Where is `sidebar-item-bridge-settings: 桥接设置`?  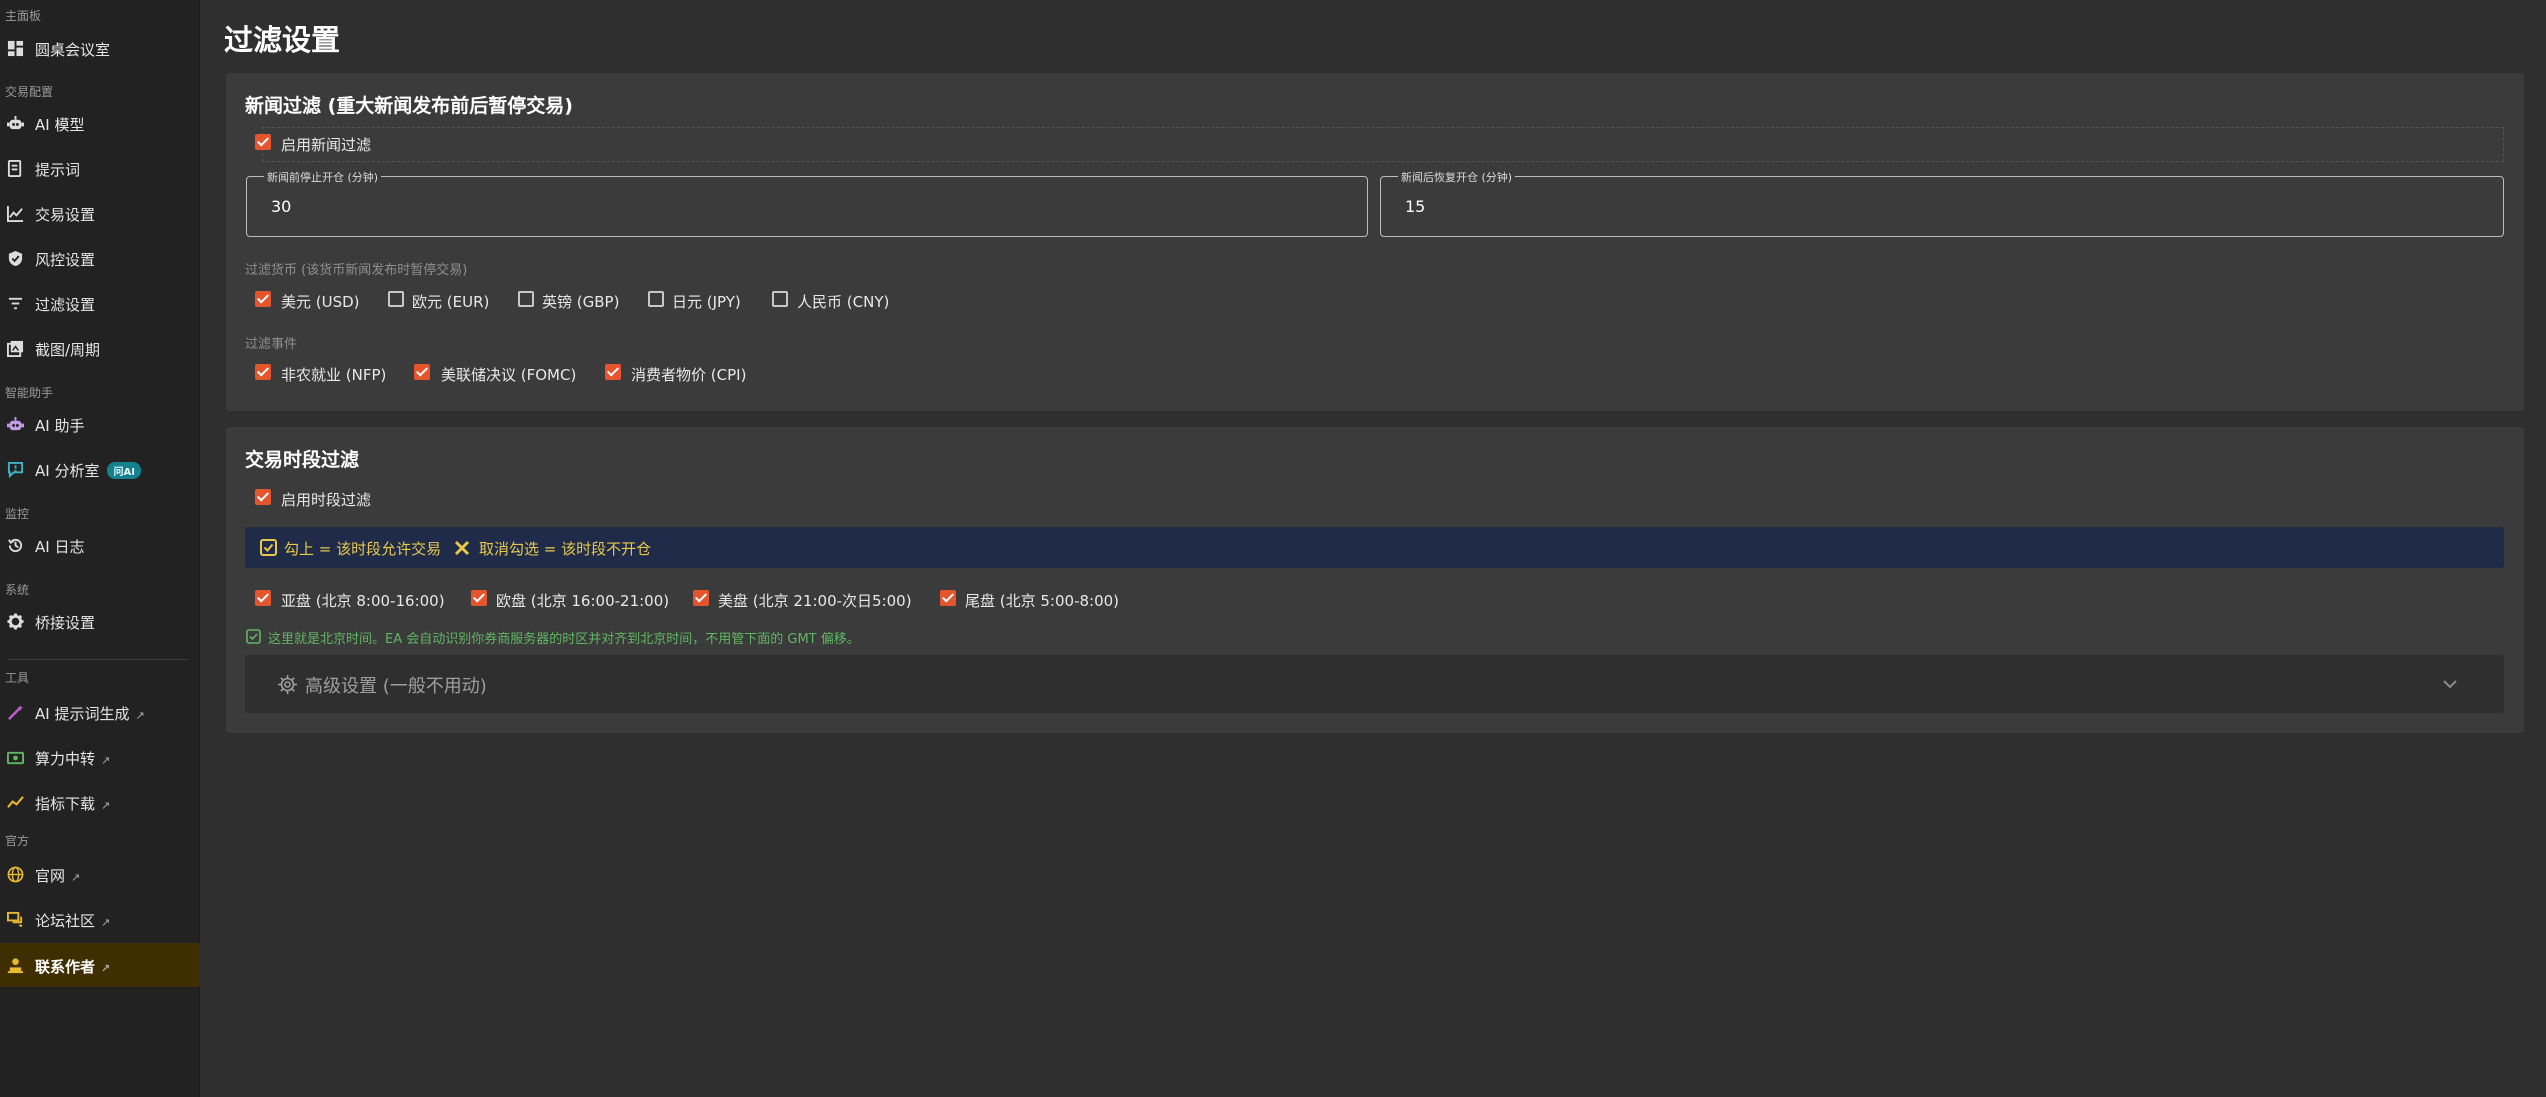
sidebar-item-bridge-settings: 桥接设置 is located at coordinates (100, 621).